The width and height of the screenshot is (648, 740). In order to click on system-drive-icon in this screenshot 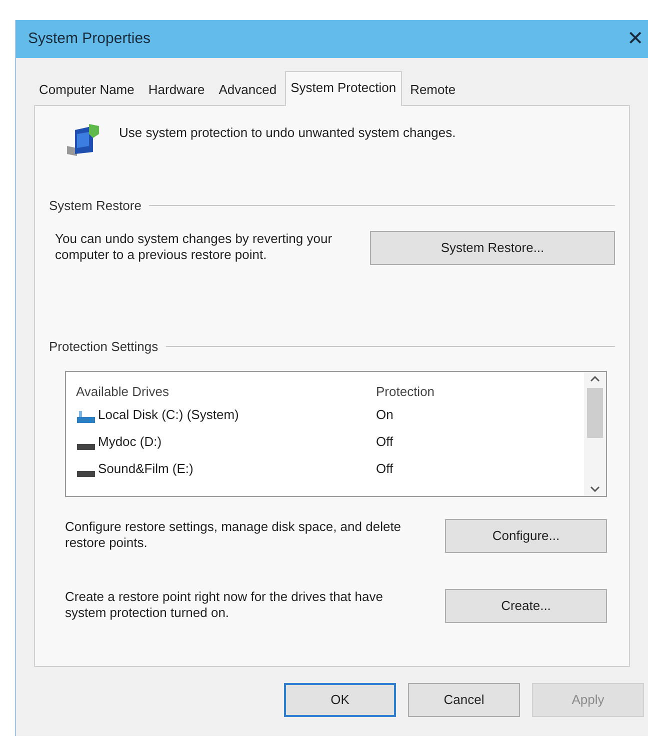, I will do `click(86, 417)`.